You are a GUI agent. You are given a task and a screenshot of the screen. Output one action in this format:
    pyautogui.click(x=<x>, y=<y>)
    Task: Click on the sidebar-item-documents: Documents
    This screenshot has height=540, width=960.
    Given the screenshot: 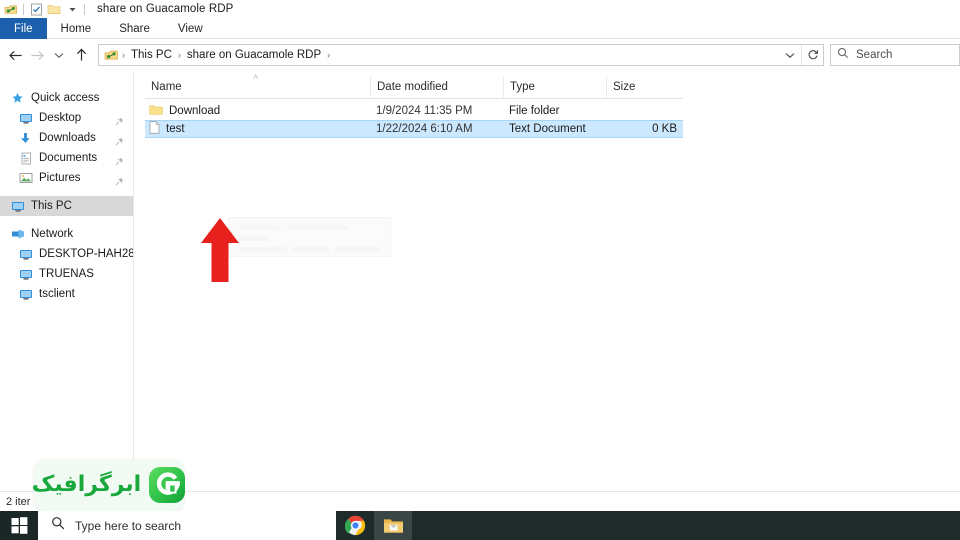 What is the action you would take?
    pyautogui.click(x=66, y=158)
    